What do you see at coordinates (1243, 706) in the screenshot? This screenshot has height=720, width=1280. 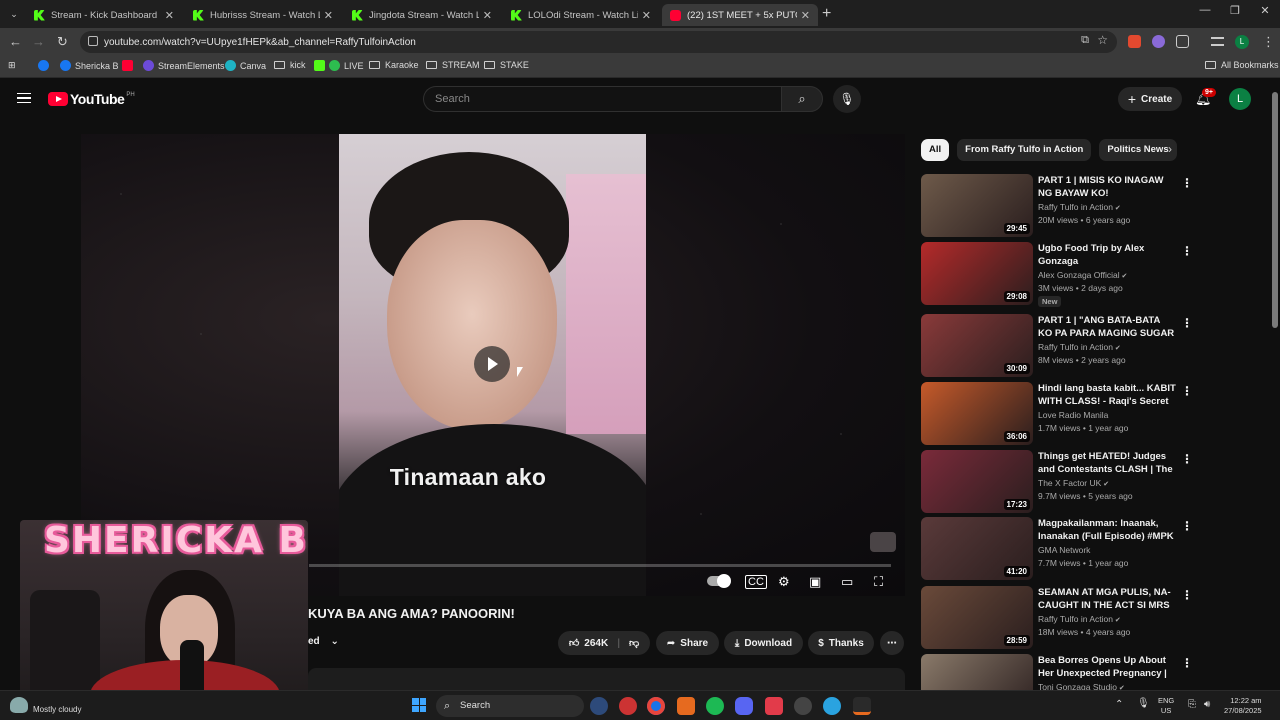 I see `clock: 12:22 am 27/08/2025` at bounding box center [1243, 706].